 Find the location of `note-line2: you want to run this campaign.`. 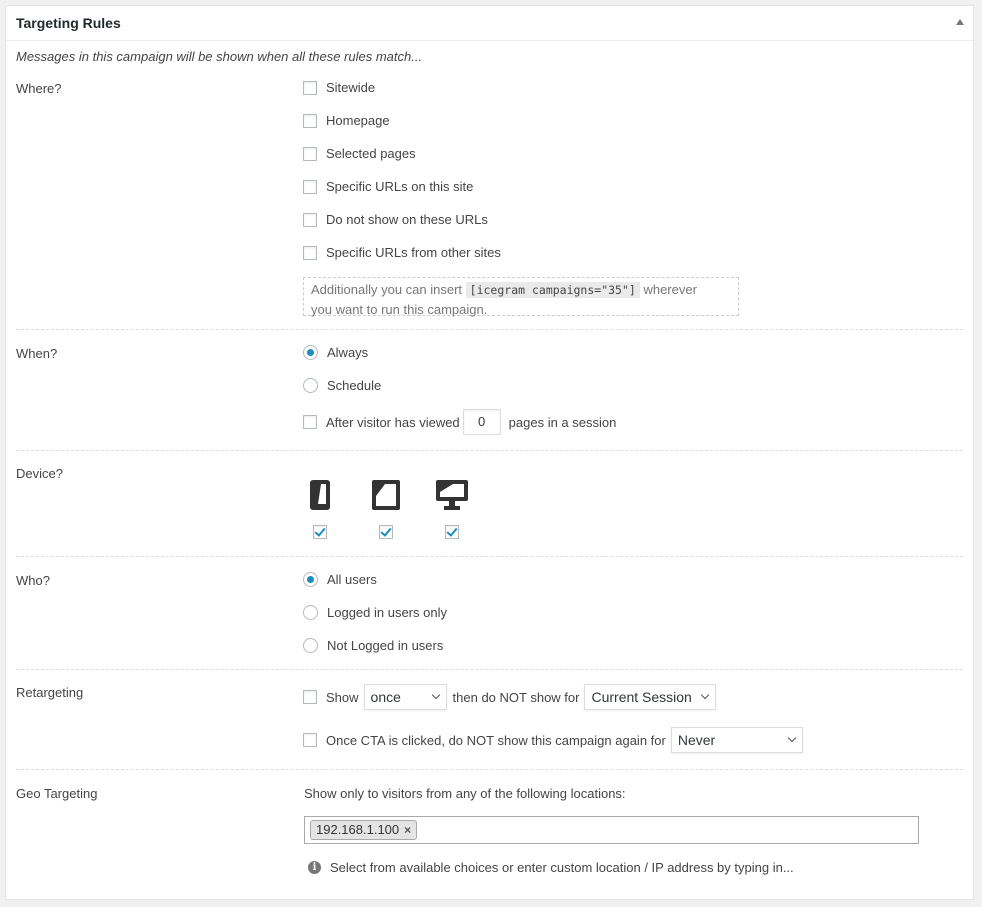

note-line2: you want to run this campaign. is located at coordinates (399, 309).